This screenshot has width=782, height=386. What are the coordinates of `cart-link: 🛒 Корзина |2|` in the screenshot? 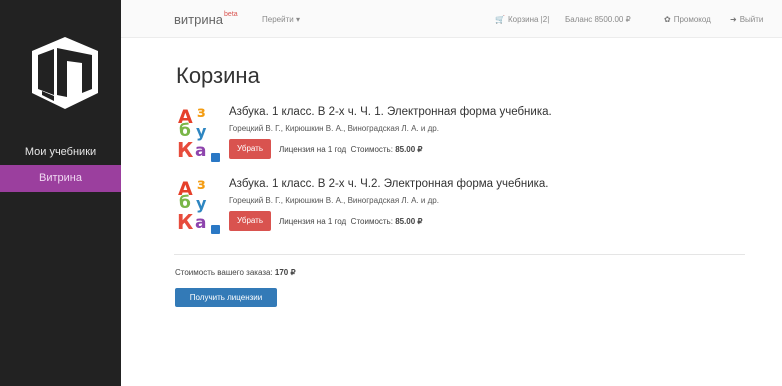 It's located at (522, 19).